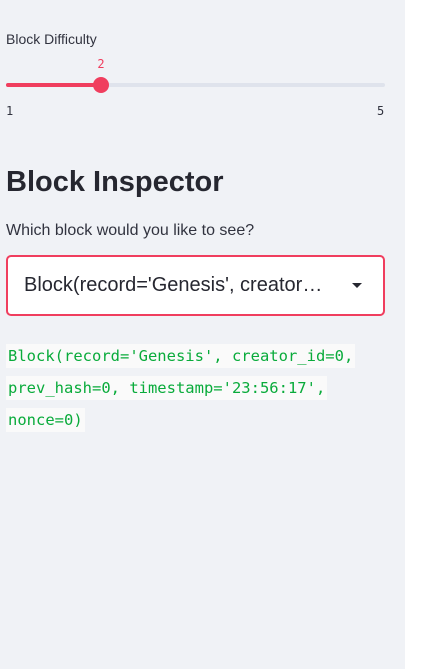 This screenshot has width=423, height=669. I want to click on difficulty-slider-value: 2, so click(101, 64).